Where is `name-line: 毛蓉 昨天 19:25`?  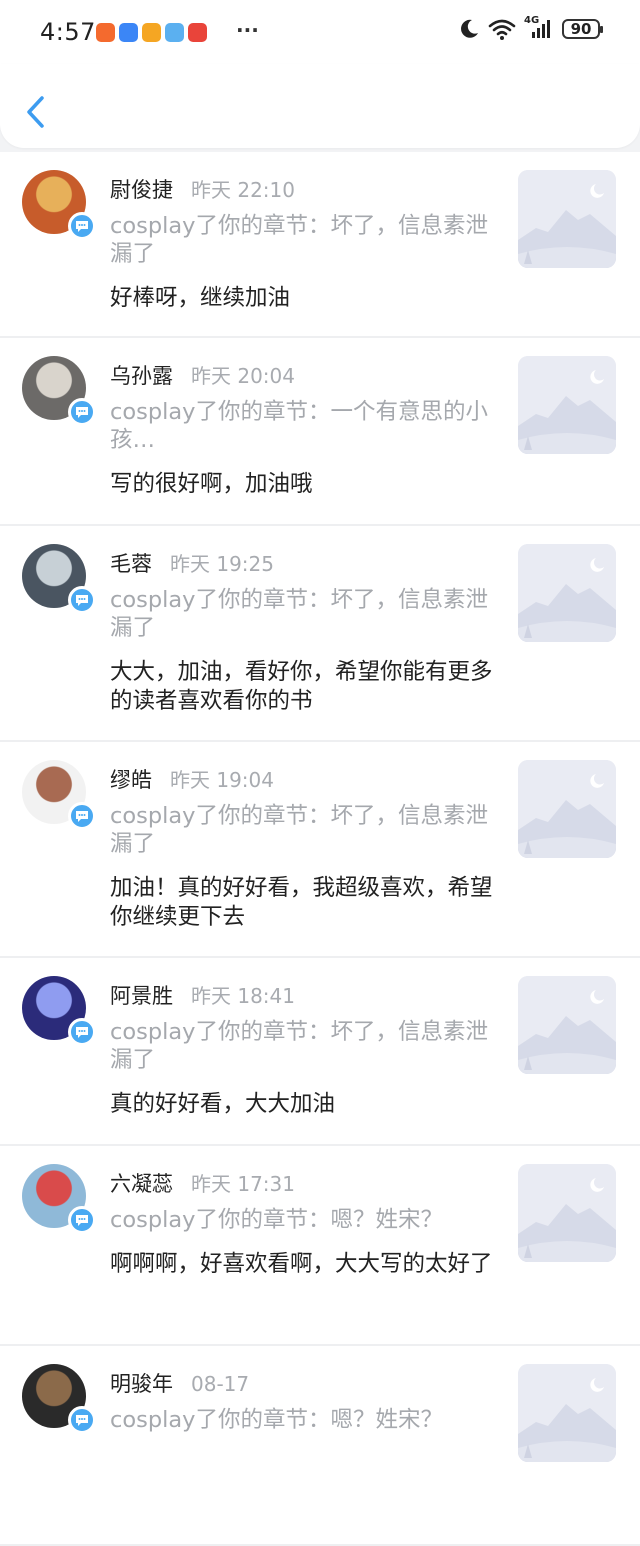 name-line: 毛蓉 昨天 19:25 is located at coordinates (192, 563).